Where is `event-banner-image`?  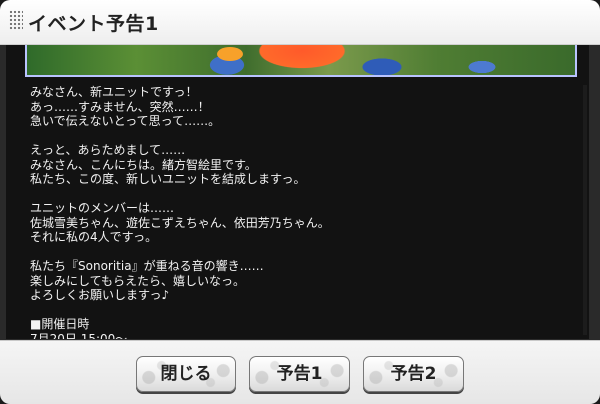 event-banner-image is located at coordinates (301, 61).